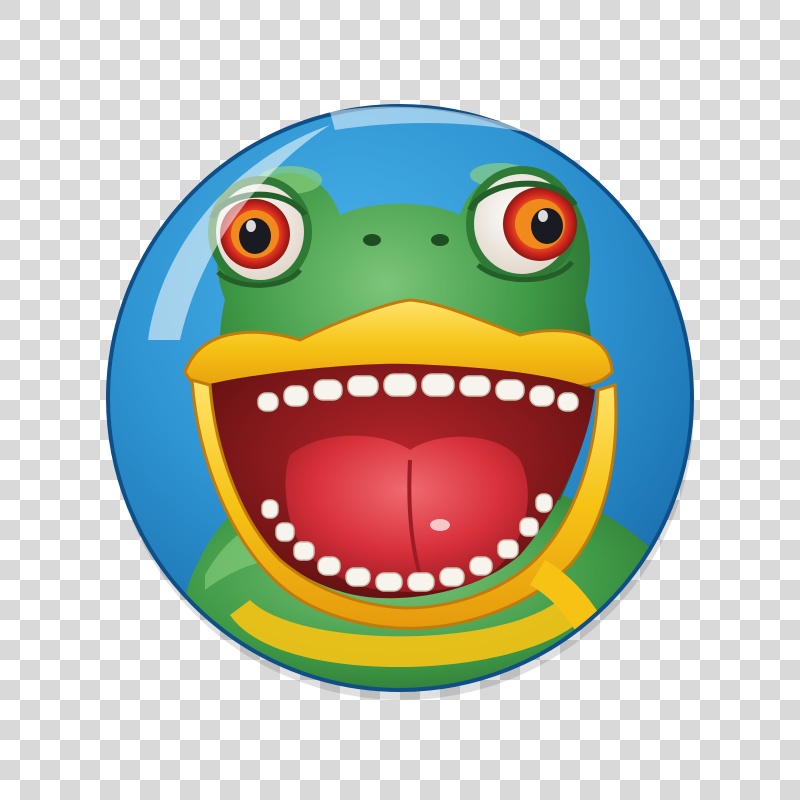 Image resolution: width=800 pixels, height=800 pixels. I want to click on tongue-shine, so click(440, 525).